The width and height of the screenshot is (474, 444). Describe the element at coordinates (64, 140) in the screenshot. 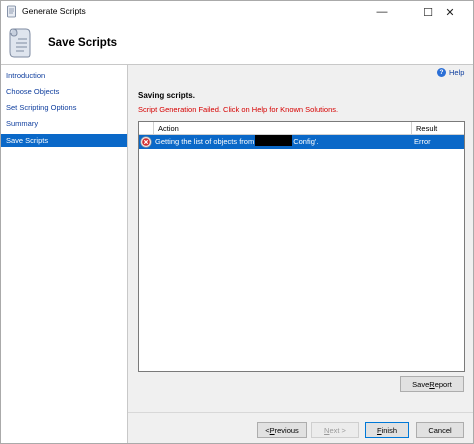

I see `nav-item-save-scripts: Save Scripts` at that location.